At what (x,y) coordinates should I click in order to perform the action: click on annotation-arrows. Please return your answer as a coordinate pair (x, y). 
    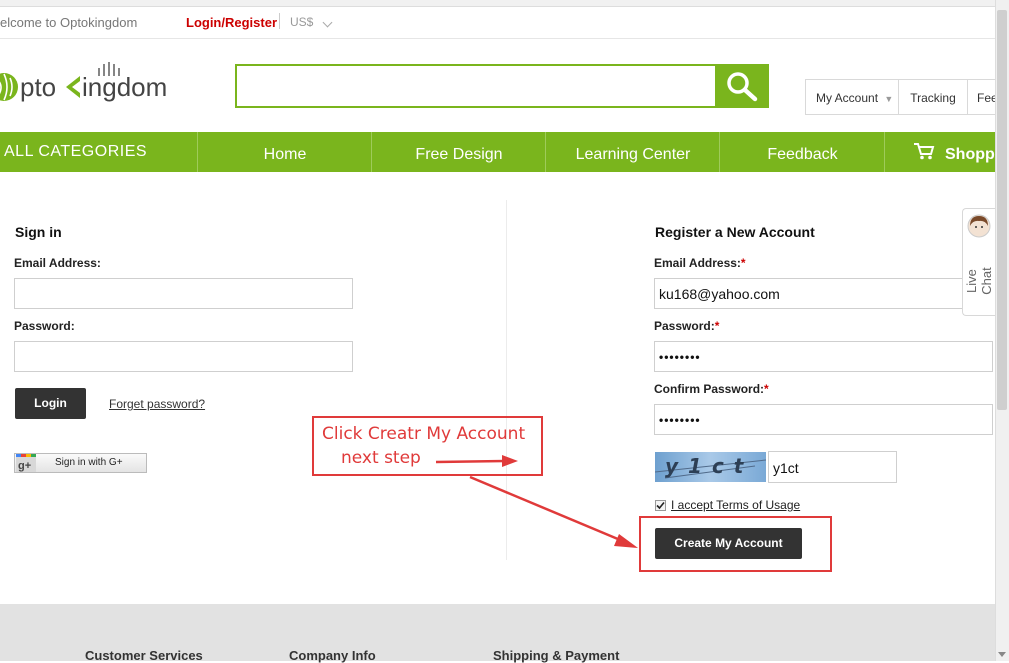
    Looking at the image, I should click on (536, 501).